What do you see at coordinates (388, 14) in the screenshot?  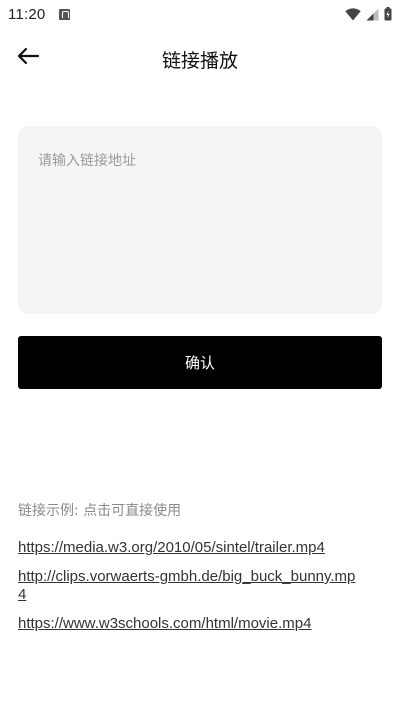 I see `battery-icon` at bounding box center [388, 14].